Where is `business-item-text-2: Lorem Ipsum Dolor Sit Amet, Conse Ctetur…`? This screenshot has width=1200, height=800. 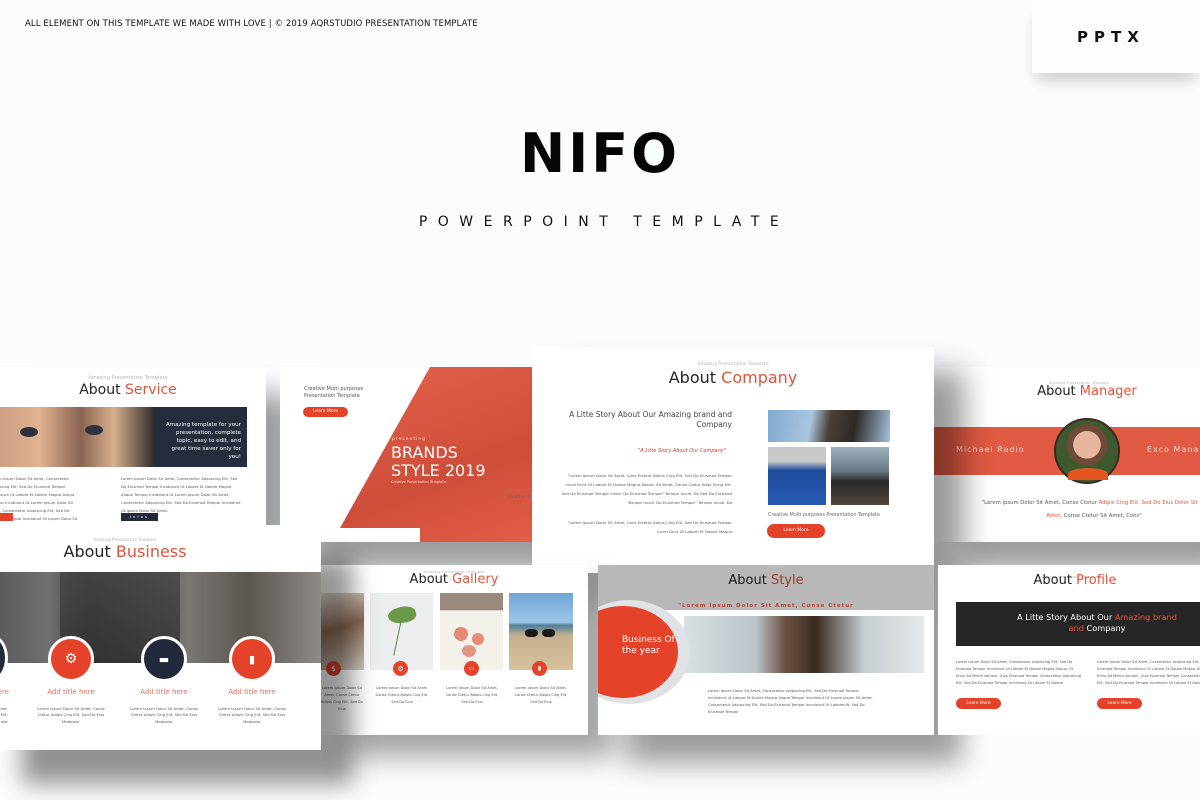 business-item-text-2: Lorem Ipsum Dolor Sit Amet, Conse Ctetur… is located at coordinates (71, 715).